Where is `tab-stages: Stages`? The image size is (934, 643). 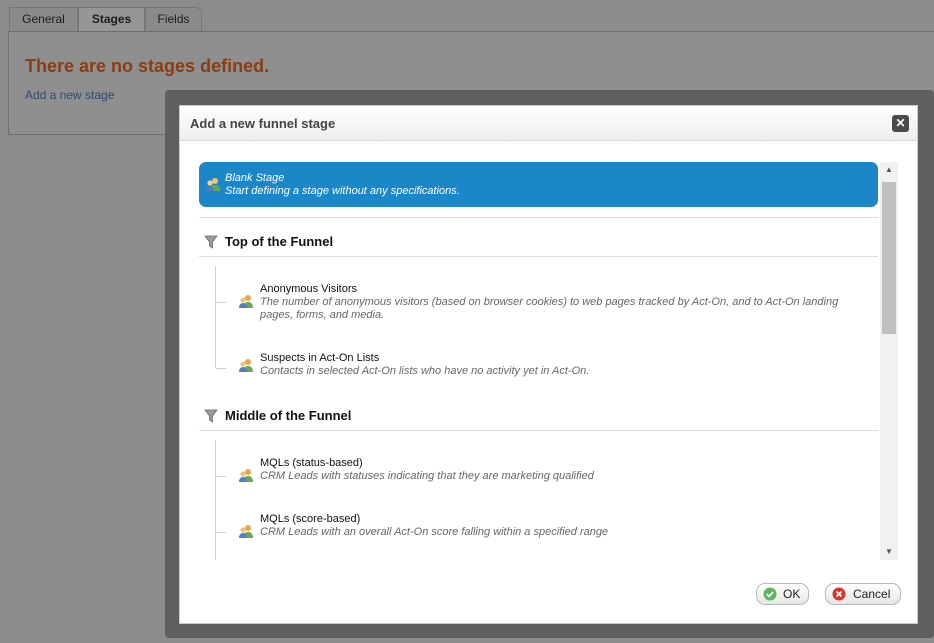 tab-stages: Stages is located at coordinates (111, 19).